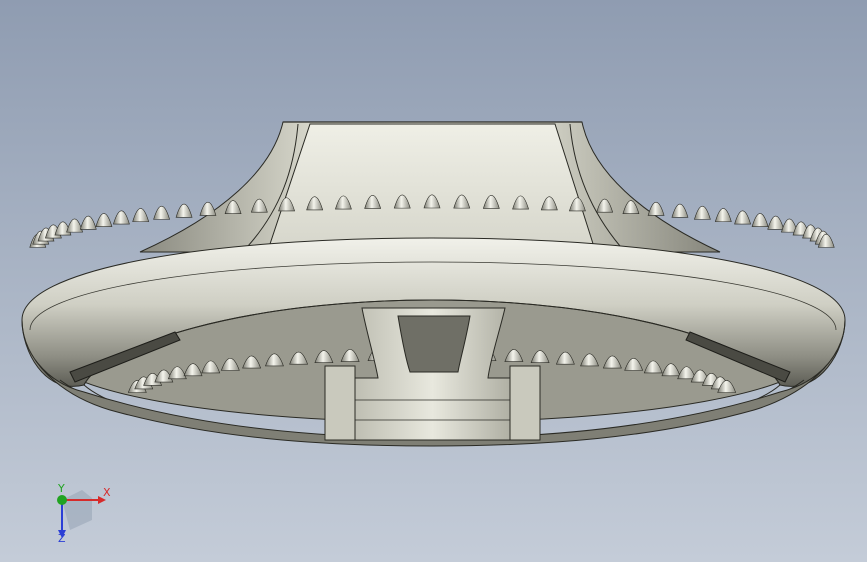 The width and height of the screenshot is (867, 562). I want to click on y-axis-label: Y, so click(61, 488).